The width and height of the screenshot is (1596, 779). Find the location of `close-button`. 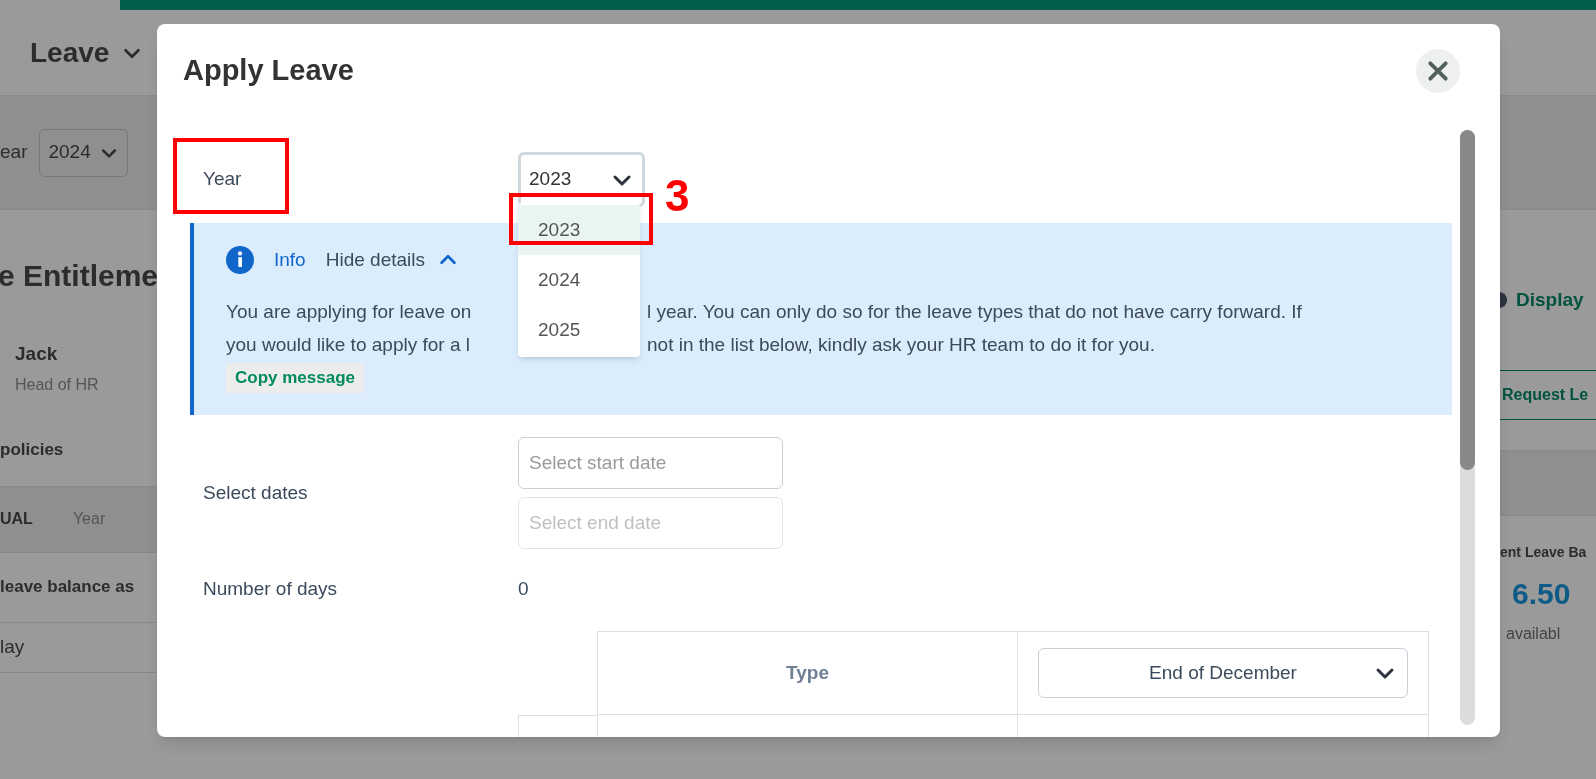

close-button is located at coordinates (1438, 71).